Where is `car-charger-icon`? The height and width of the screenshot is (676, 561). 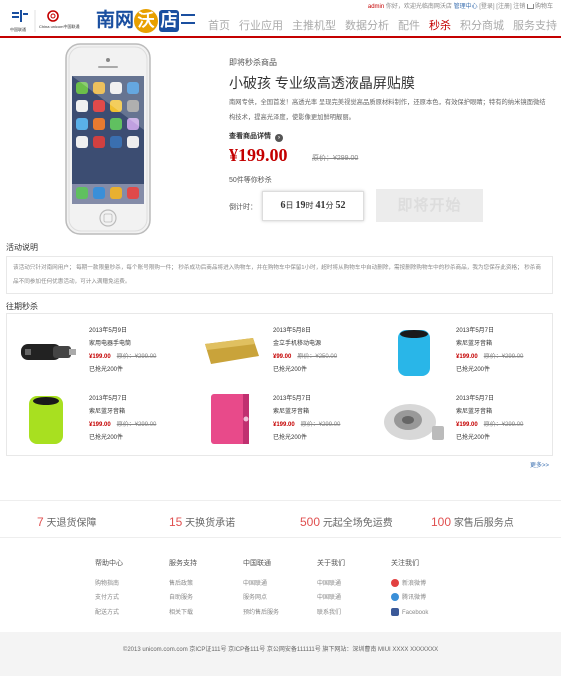
car-charger-icon is located at coordinates (48, 352).